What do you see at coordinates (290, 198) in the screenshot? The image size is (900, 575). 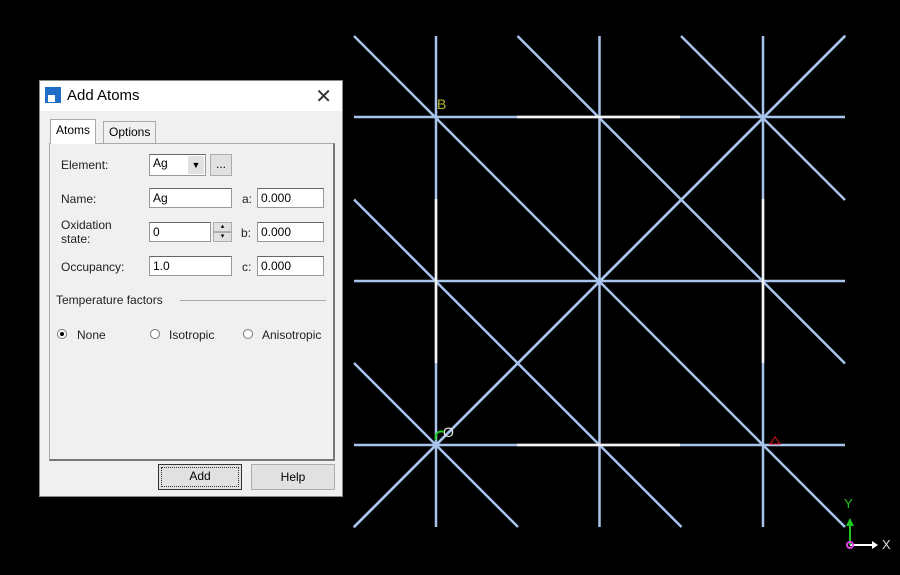 I see `a-coordinate-input` at bounding box center [290, 198].